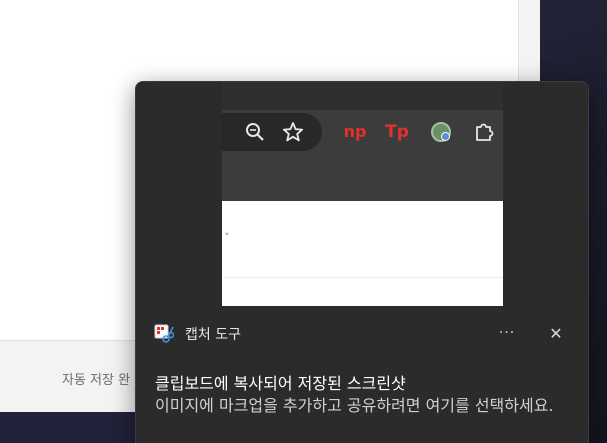 Image resolution: width=607 pixels, height=443 pixels. Describe the element at coordinates (255, 132) in the screenshot. I see `zoom-icon` at that location.